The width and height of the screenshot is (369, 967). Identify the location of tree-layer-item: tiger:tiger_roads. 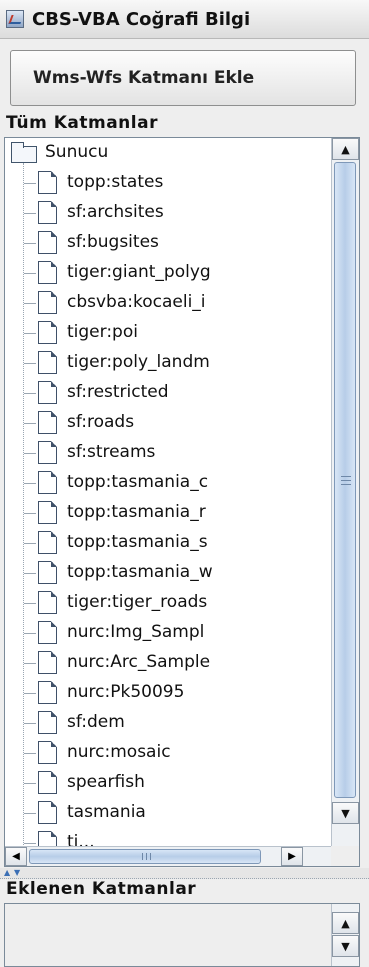
(168, 603).